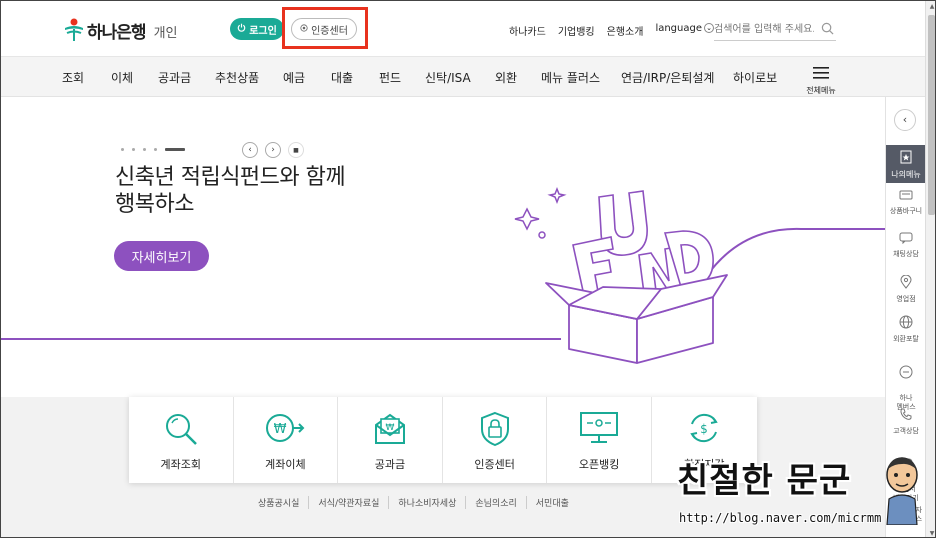 Image resolution: width=936 pixels, height=538 pixels. I want to click on next-slide-button: ›, so click(273, 150).